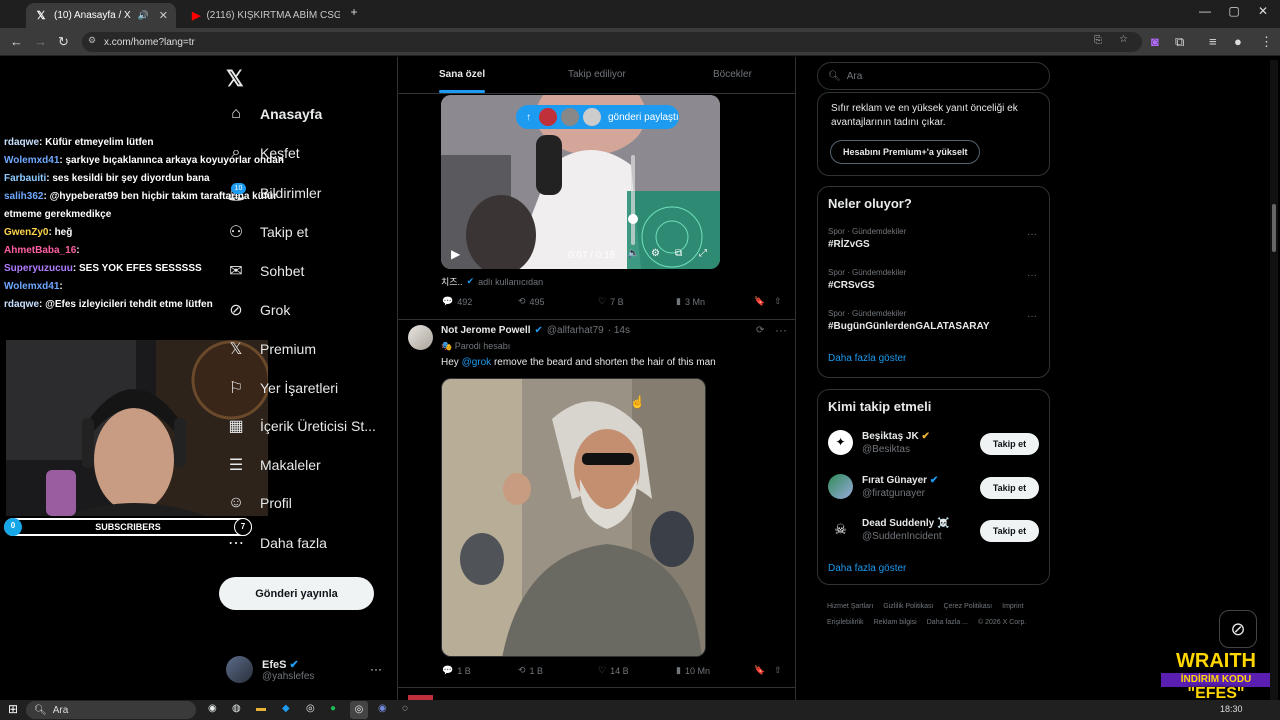 This screenshot has width=1280, height=720. What do you see at coordinates (1274, 380) in the screenshot?
I see `page-scrollbar` at bounding box center [1274, 380].